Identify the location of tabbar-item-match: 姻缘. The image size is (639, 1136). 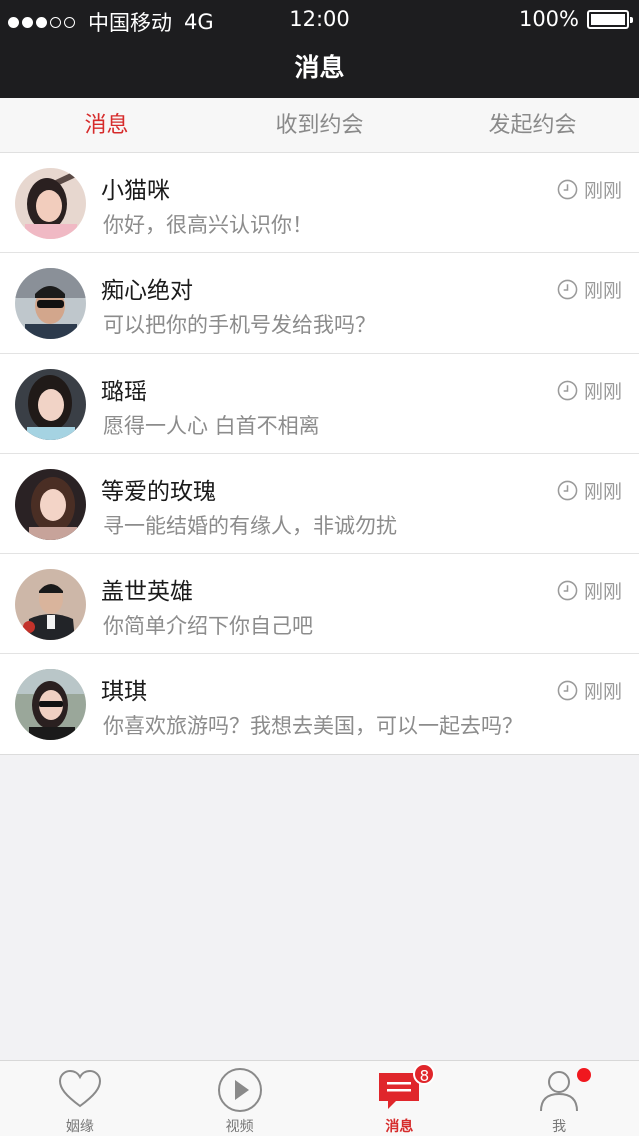
(80, 1098).